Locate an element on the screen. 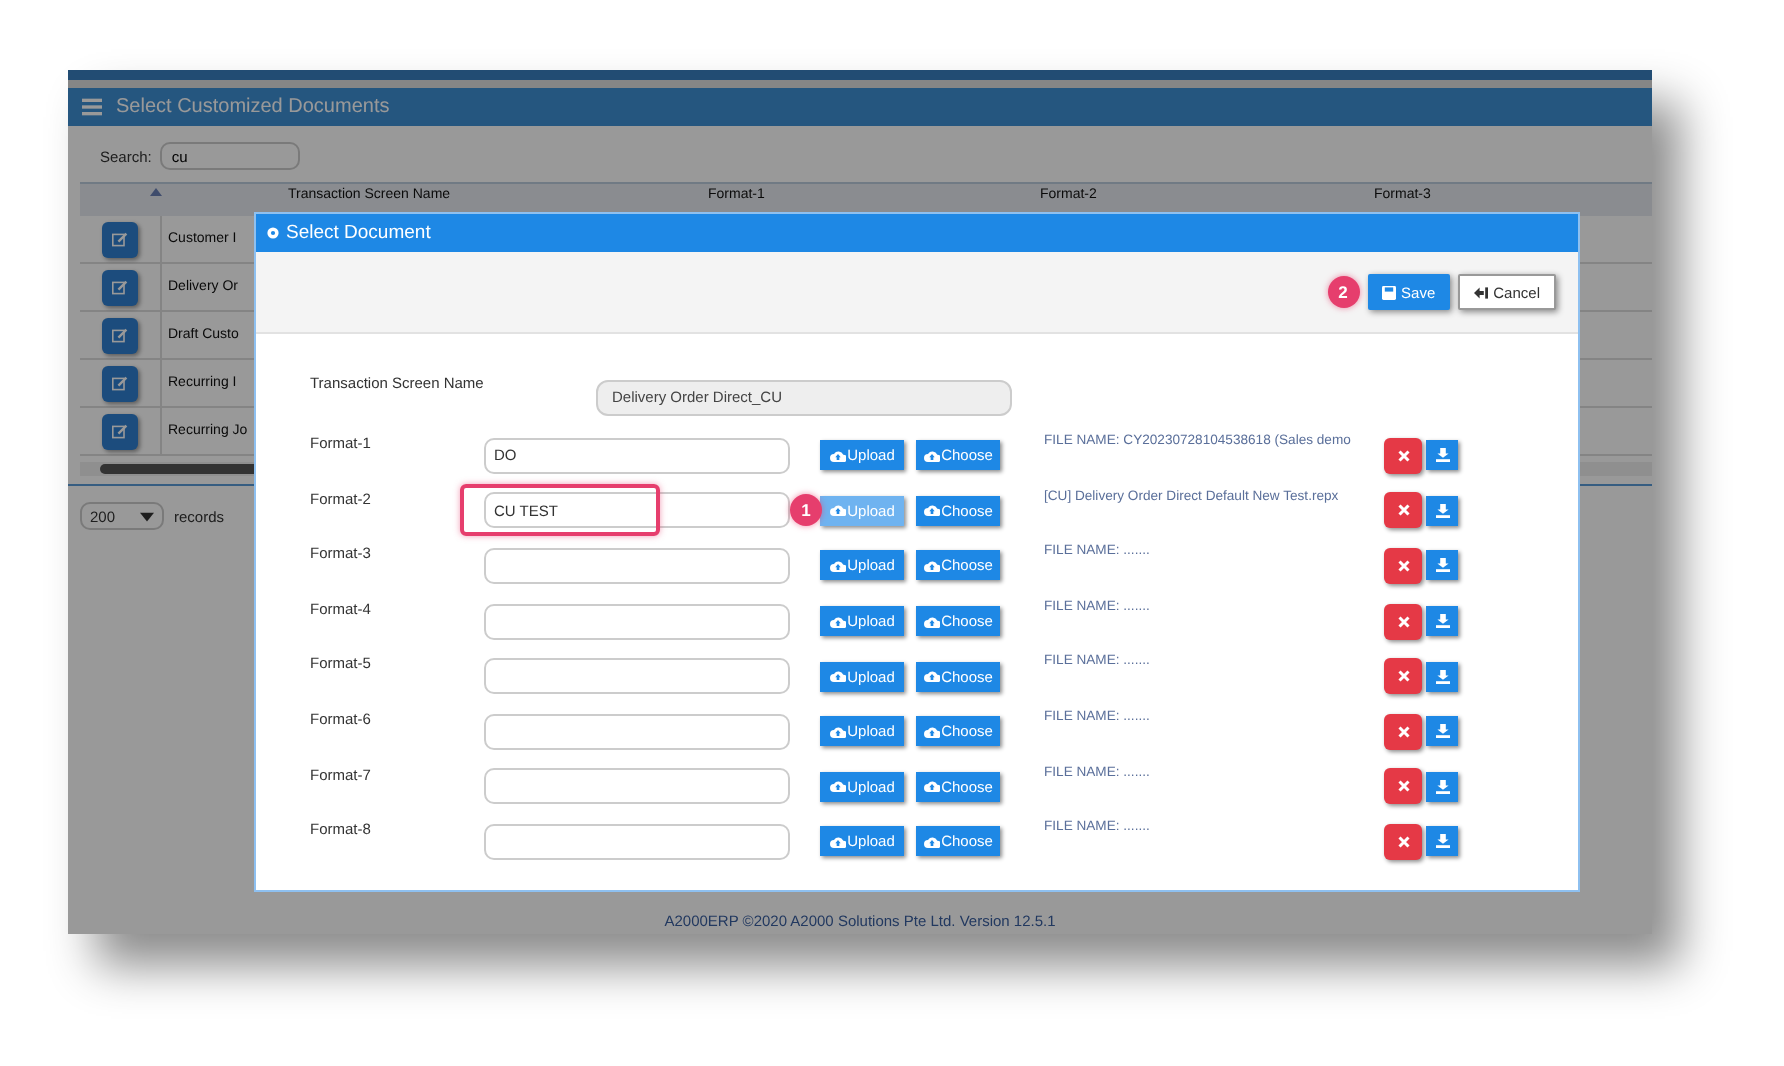  caret-icon is located at coordinates (147, 516).